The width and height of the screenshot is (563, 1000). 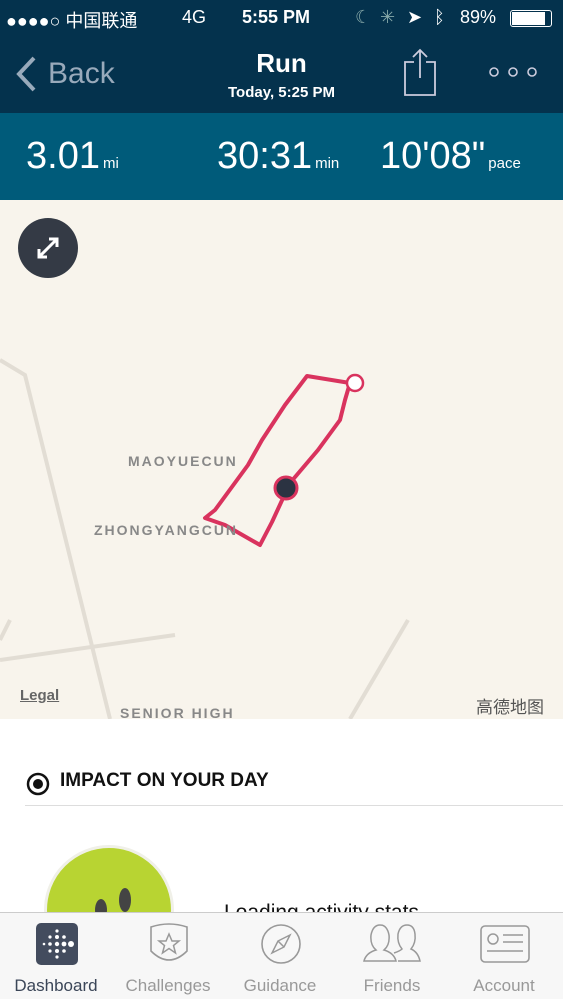 I want to click on map-label: MAOYUECUN, so click(x=183, y=461).